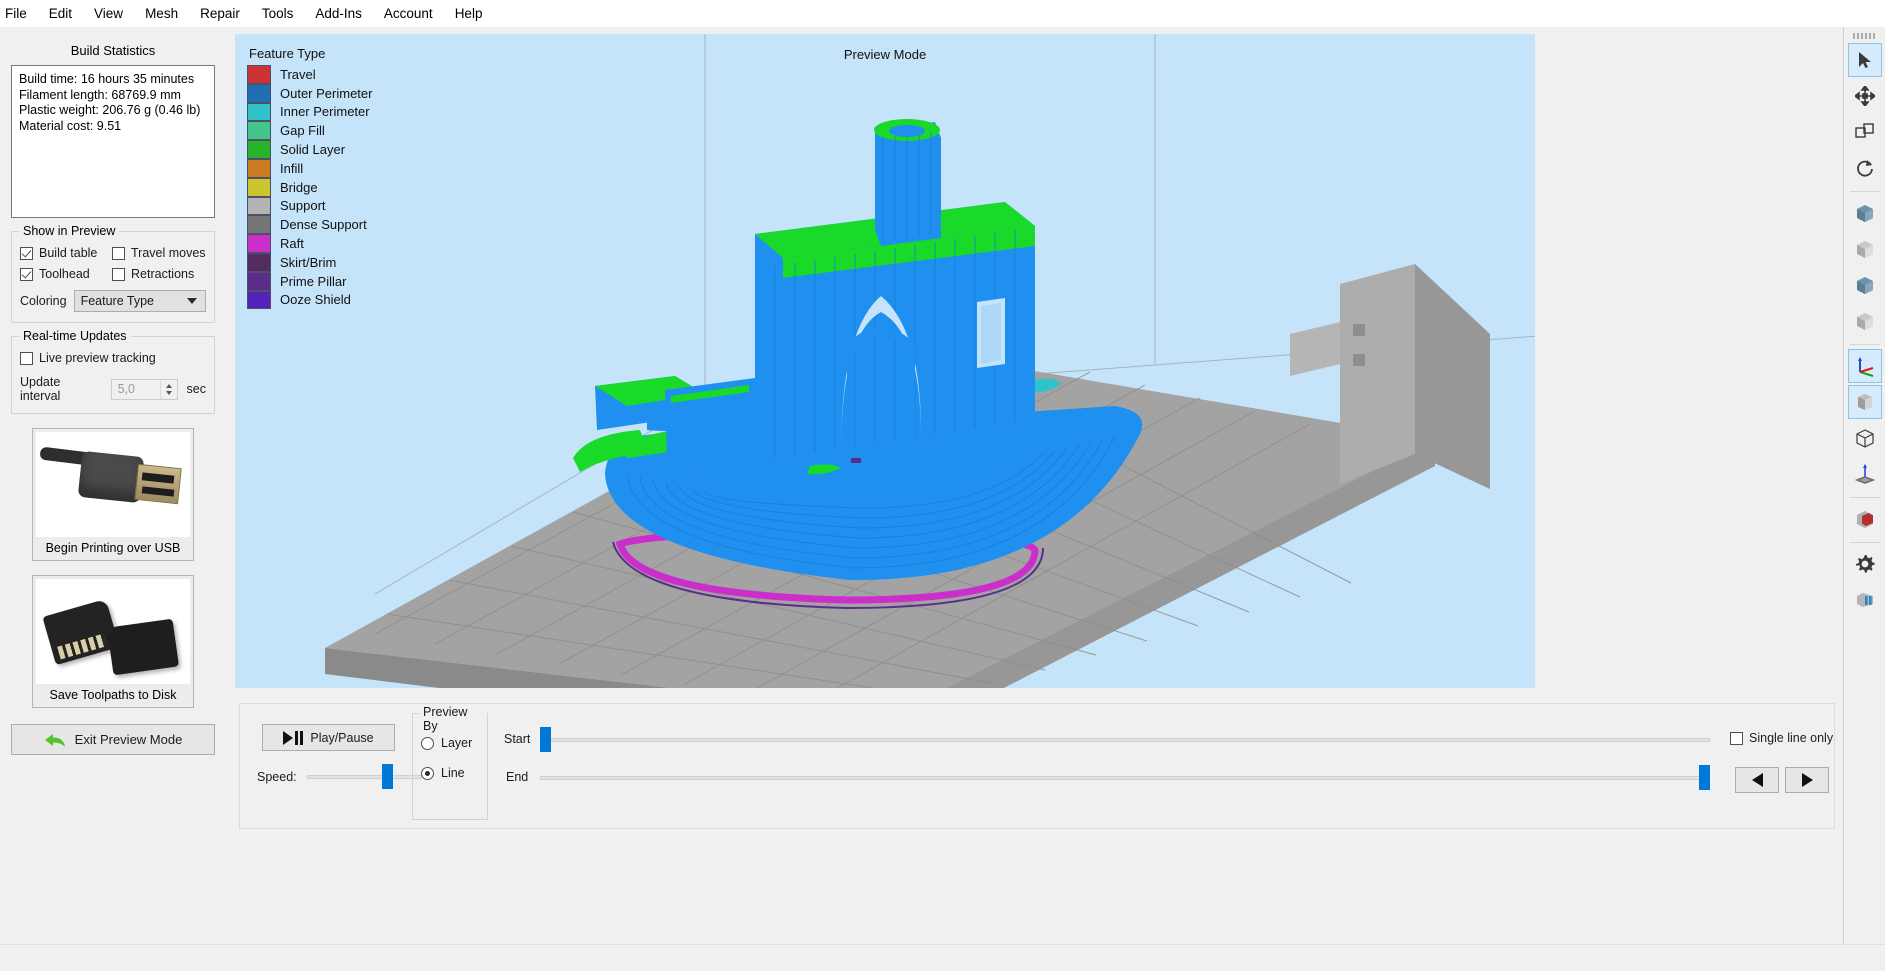 The image size is (1885, 971). I want to click on legend-item: Inner Perimeter, so click(309, 112).